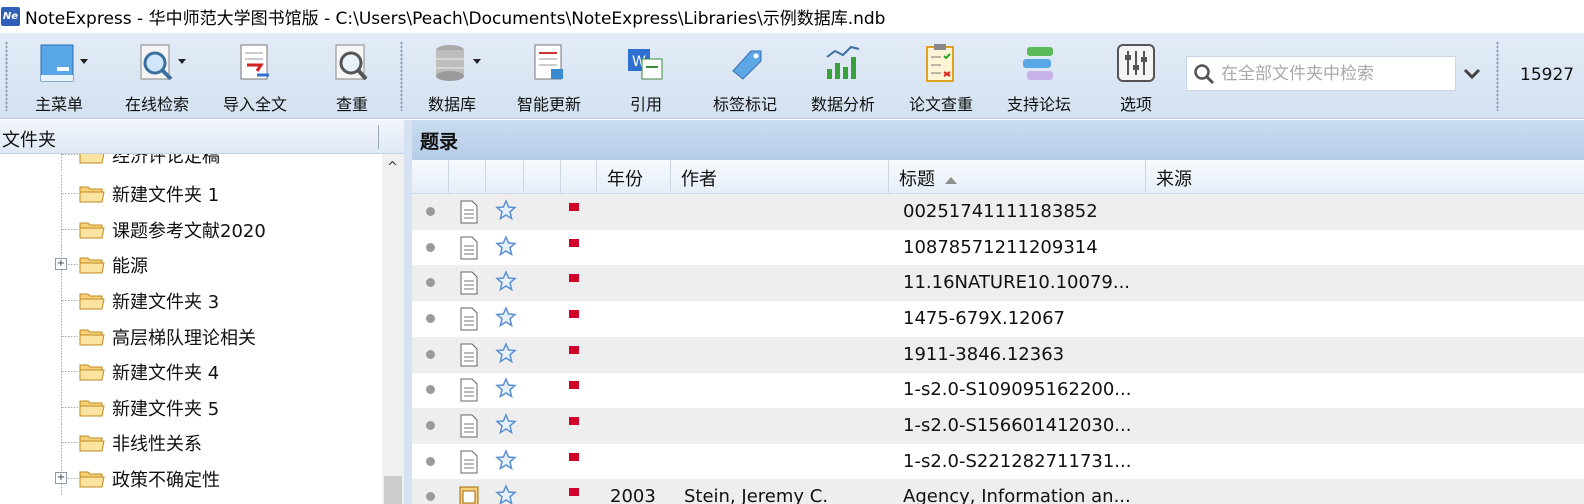 This screenshot has width=1584, height=504. Describe the element at coordinates (1039, 77) in the screenshot. I see `forum-button: 支持论坛` at that location.